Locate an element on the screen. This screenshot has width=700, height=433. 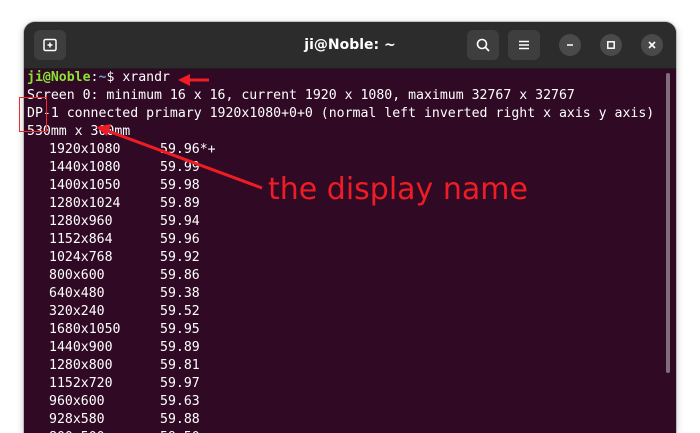
annotation-label: the display name is located at coordinates (398, 189).